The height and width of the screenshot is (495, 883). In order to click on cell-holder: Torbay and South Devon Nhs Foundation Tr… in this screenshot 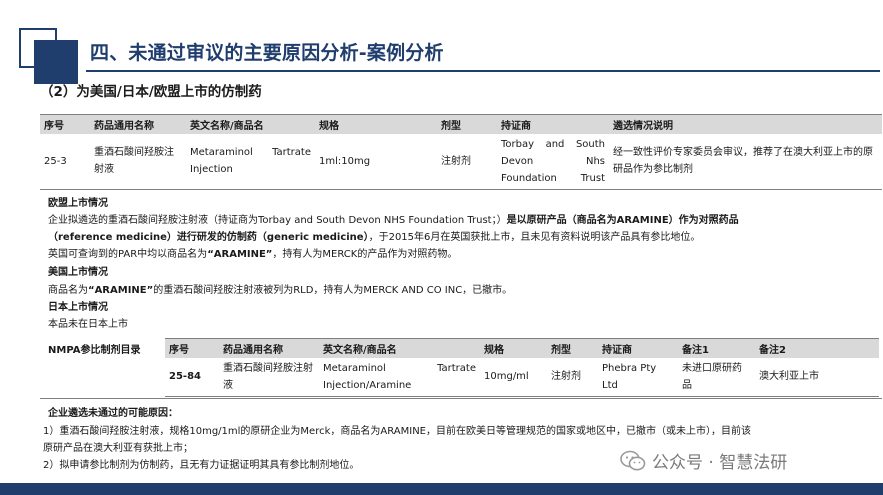, I will do `click(553, 161)`.